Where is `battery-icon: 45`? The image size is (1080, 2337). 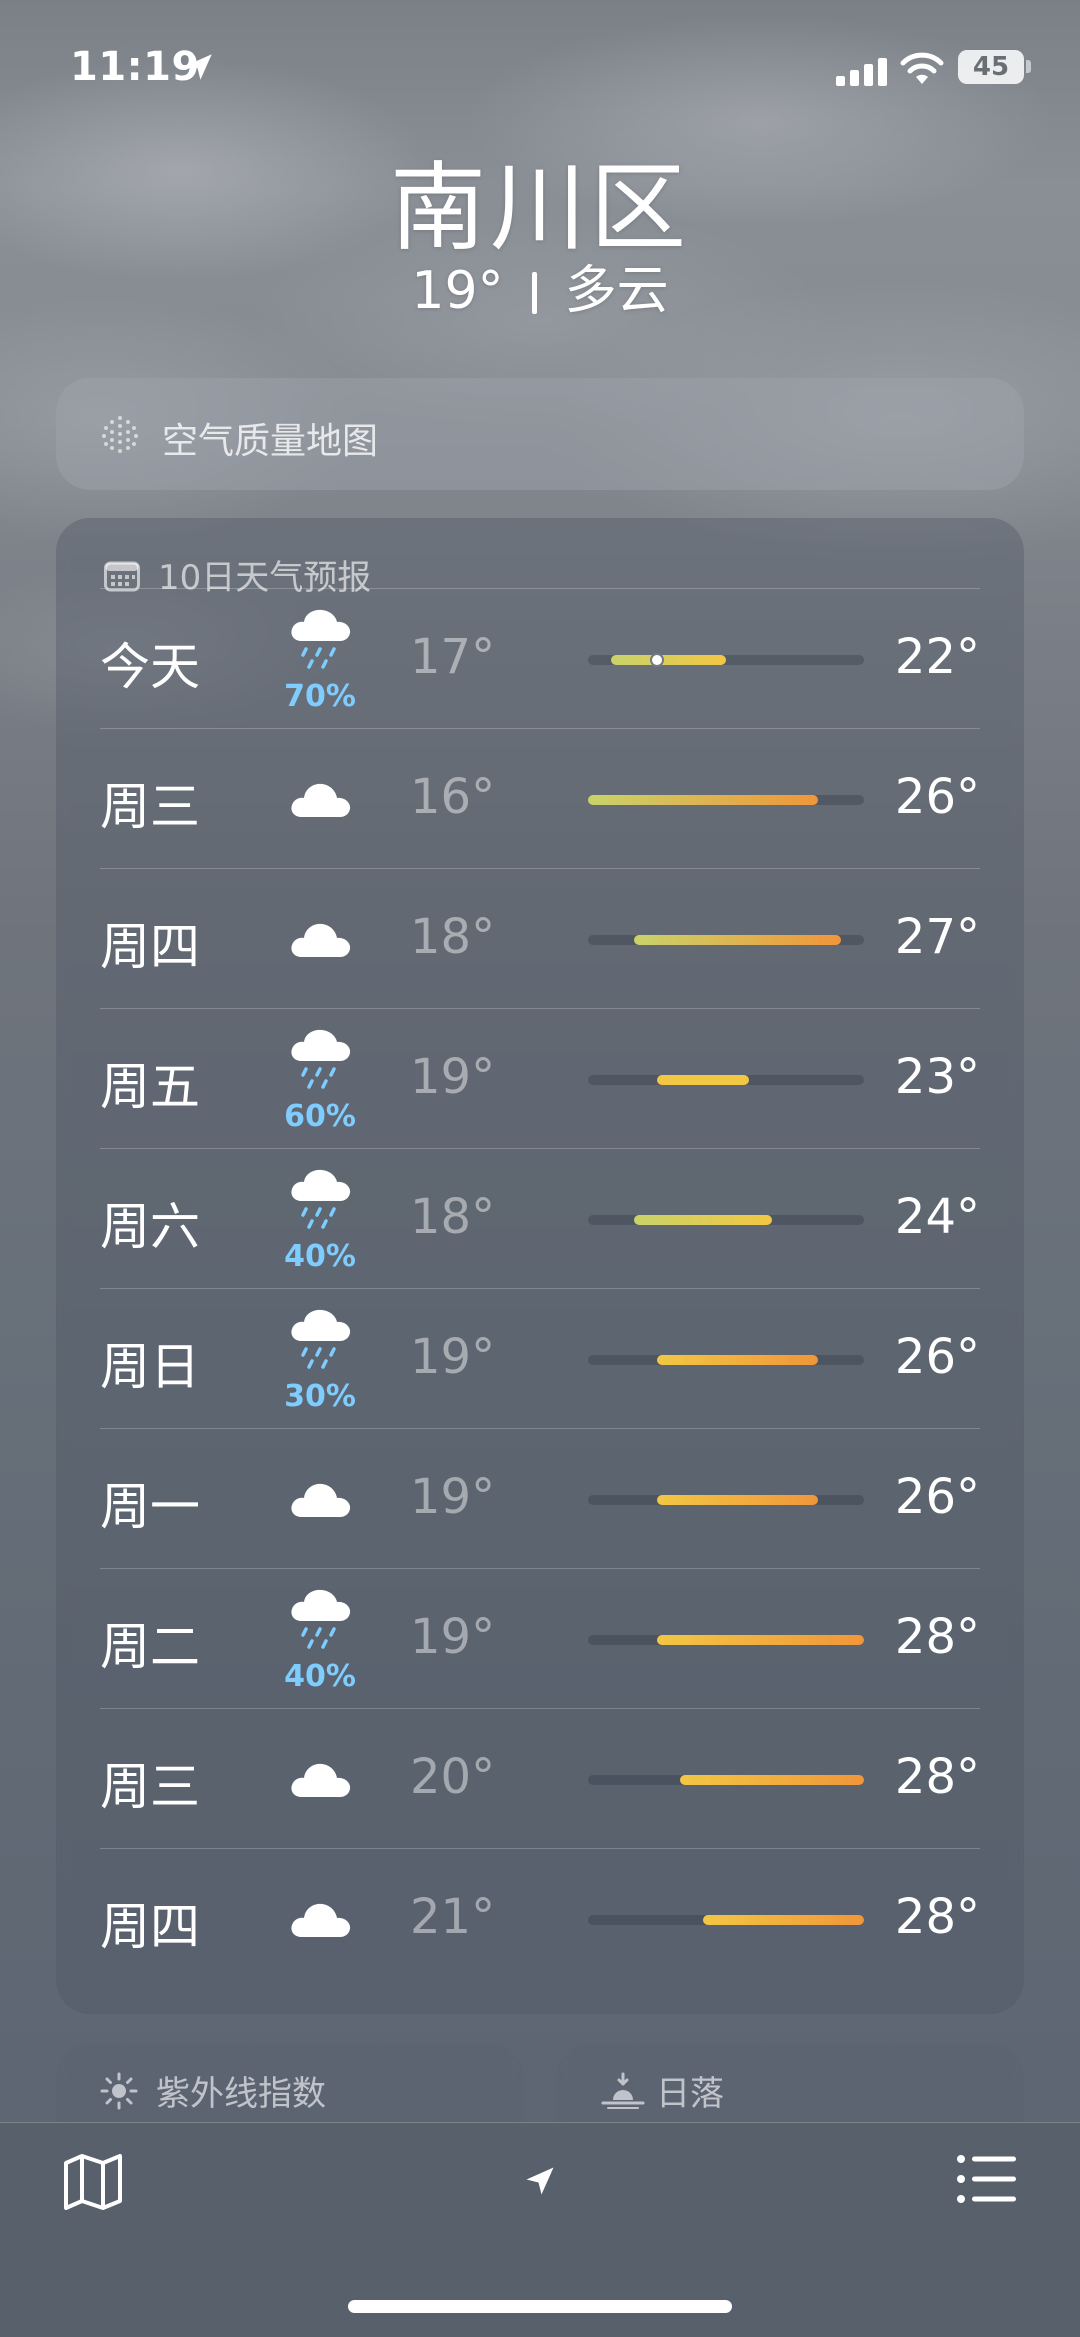
battery-icon: 45 is located at coordinates (991, 67).